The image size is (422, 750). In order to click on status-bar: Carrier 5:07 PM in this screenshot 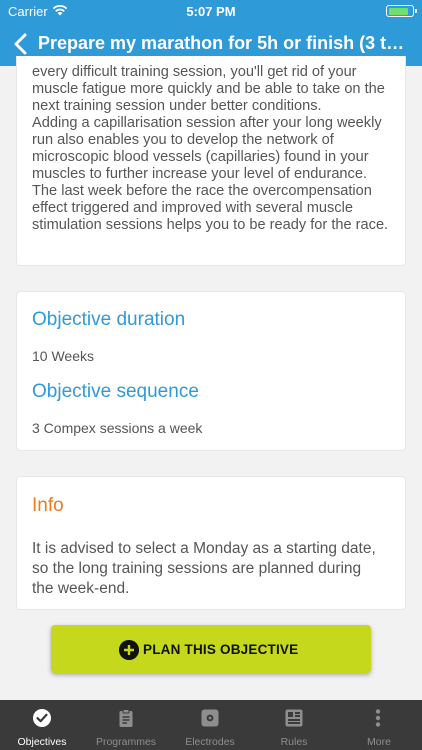, I will do `click(211, 11)`.